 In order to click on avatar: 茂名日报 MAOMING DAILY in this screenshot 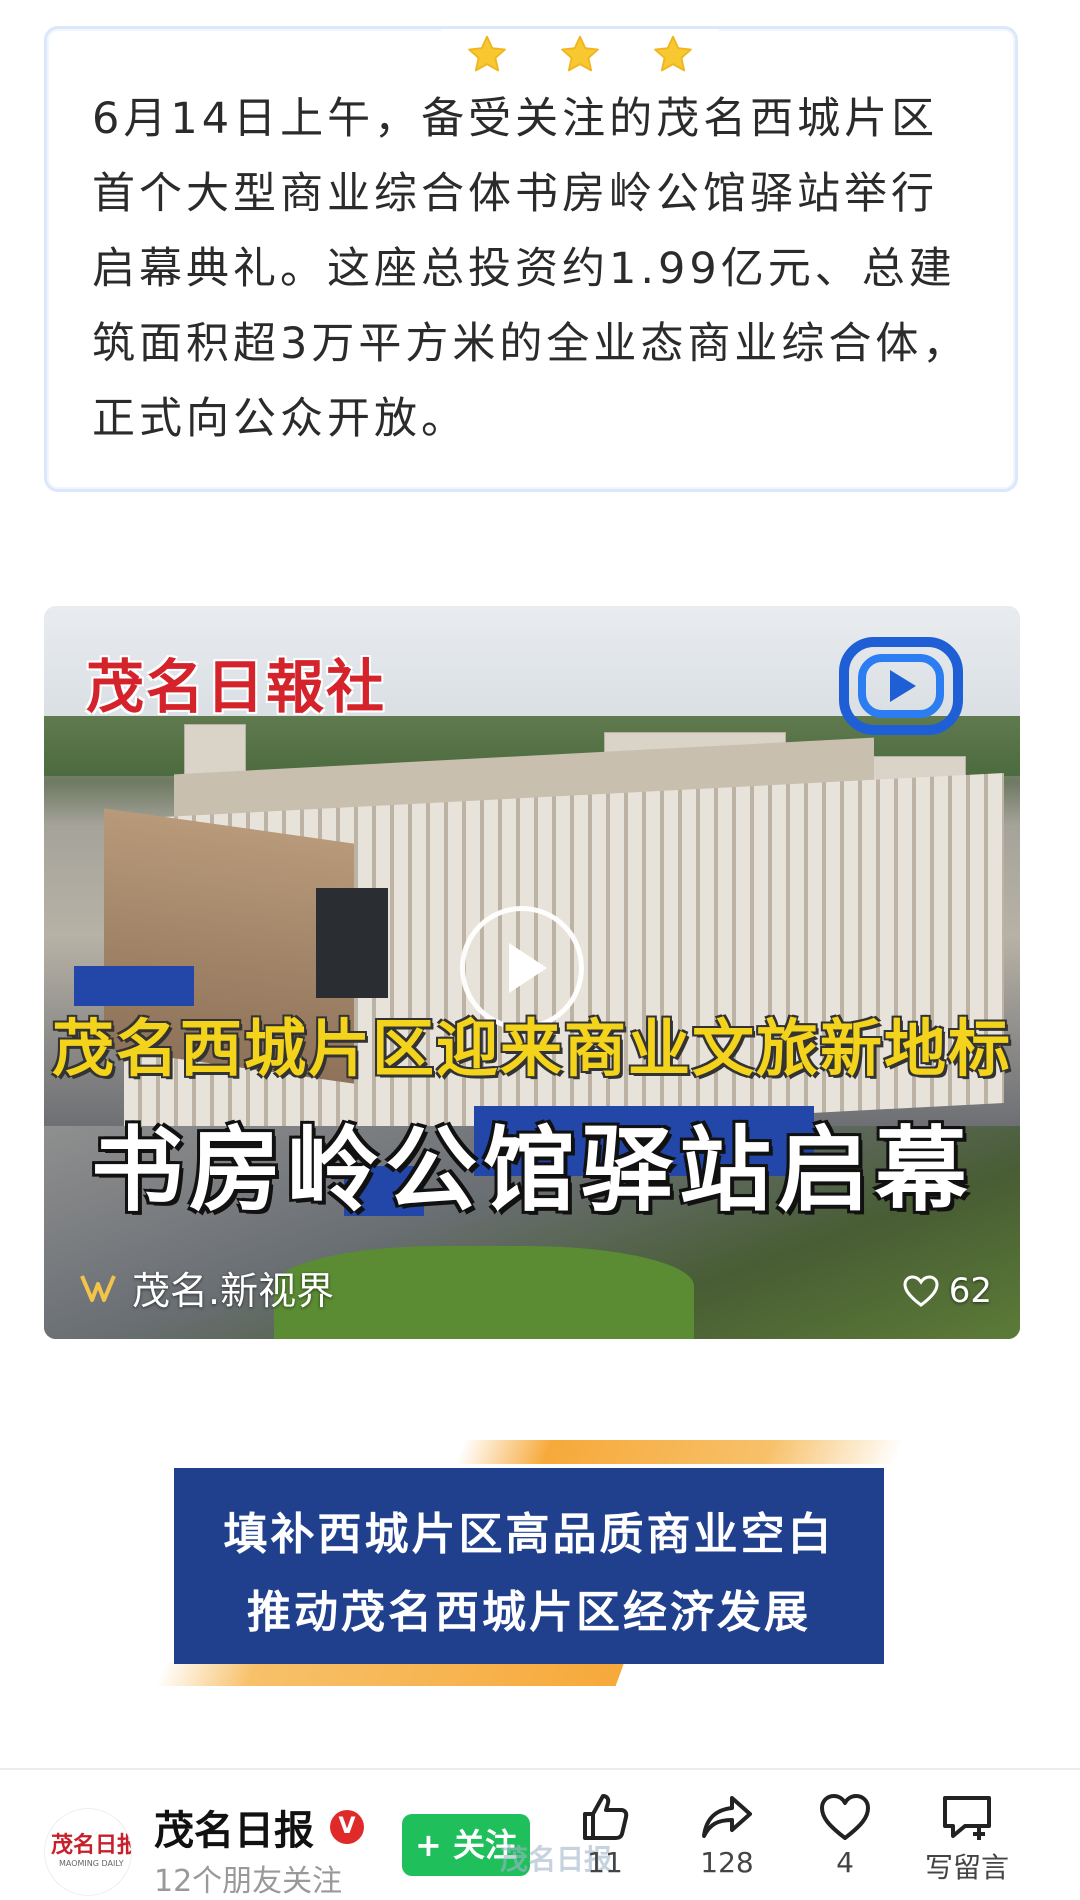, I will do `click(88, 1852)`.